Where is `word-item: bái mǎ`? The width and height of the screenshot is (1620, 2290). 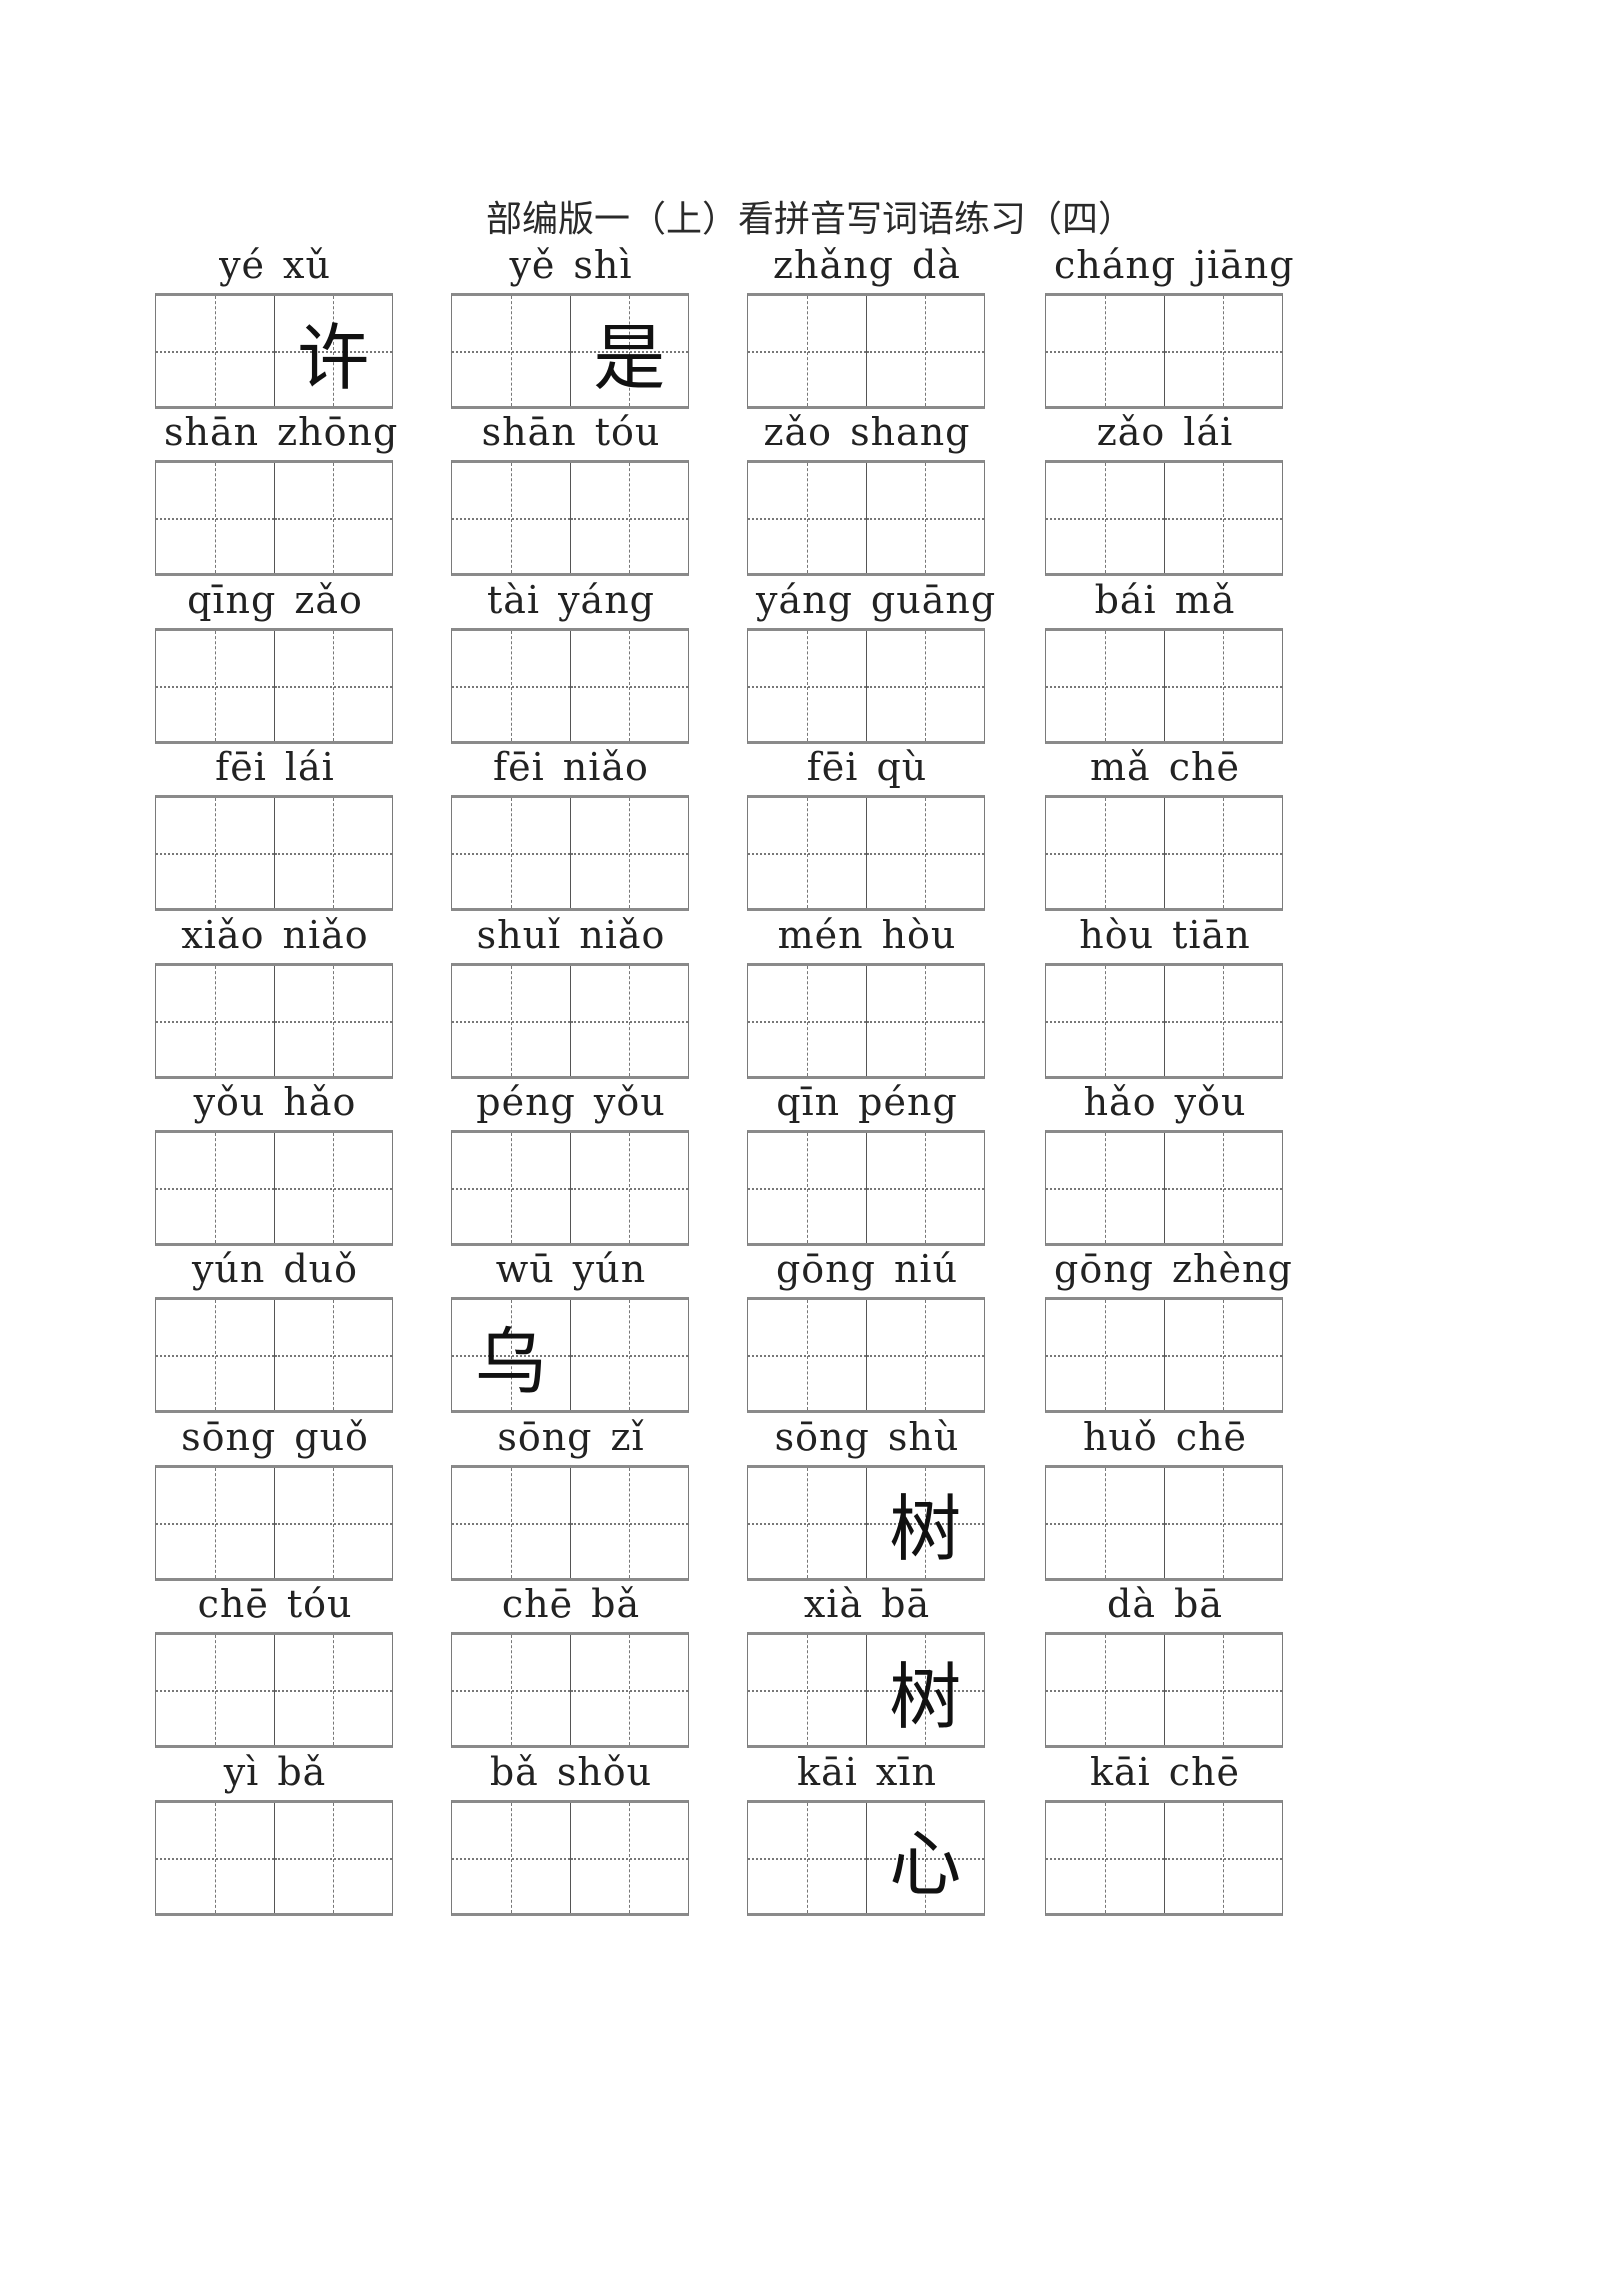
word-item: bái mǎ is located at coordinates (1165, 663).